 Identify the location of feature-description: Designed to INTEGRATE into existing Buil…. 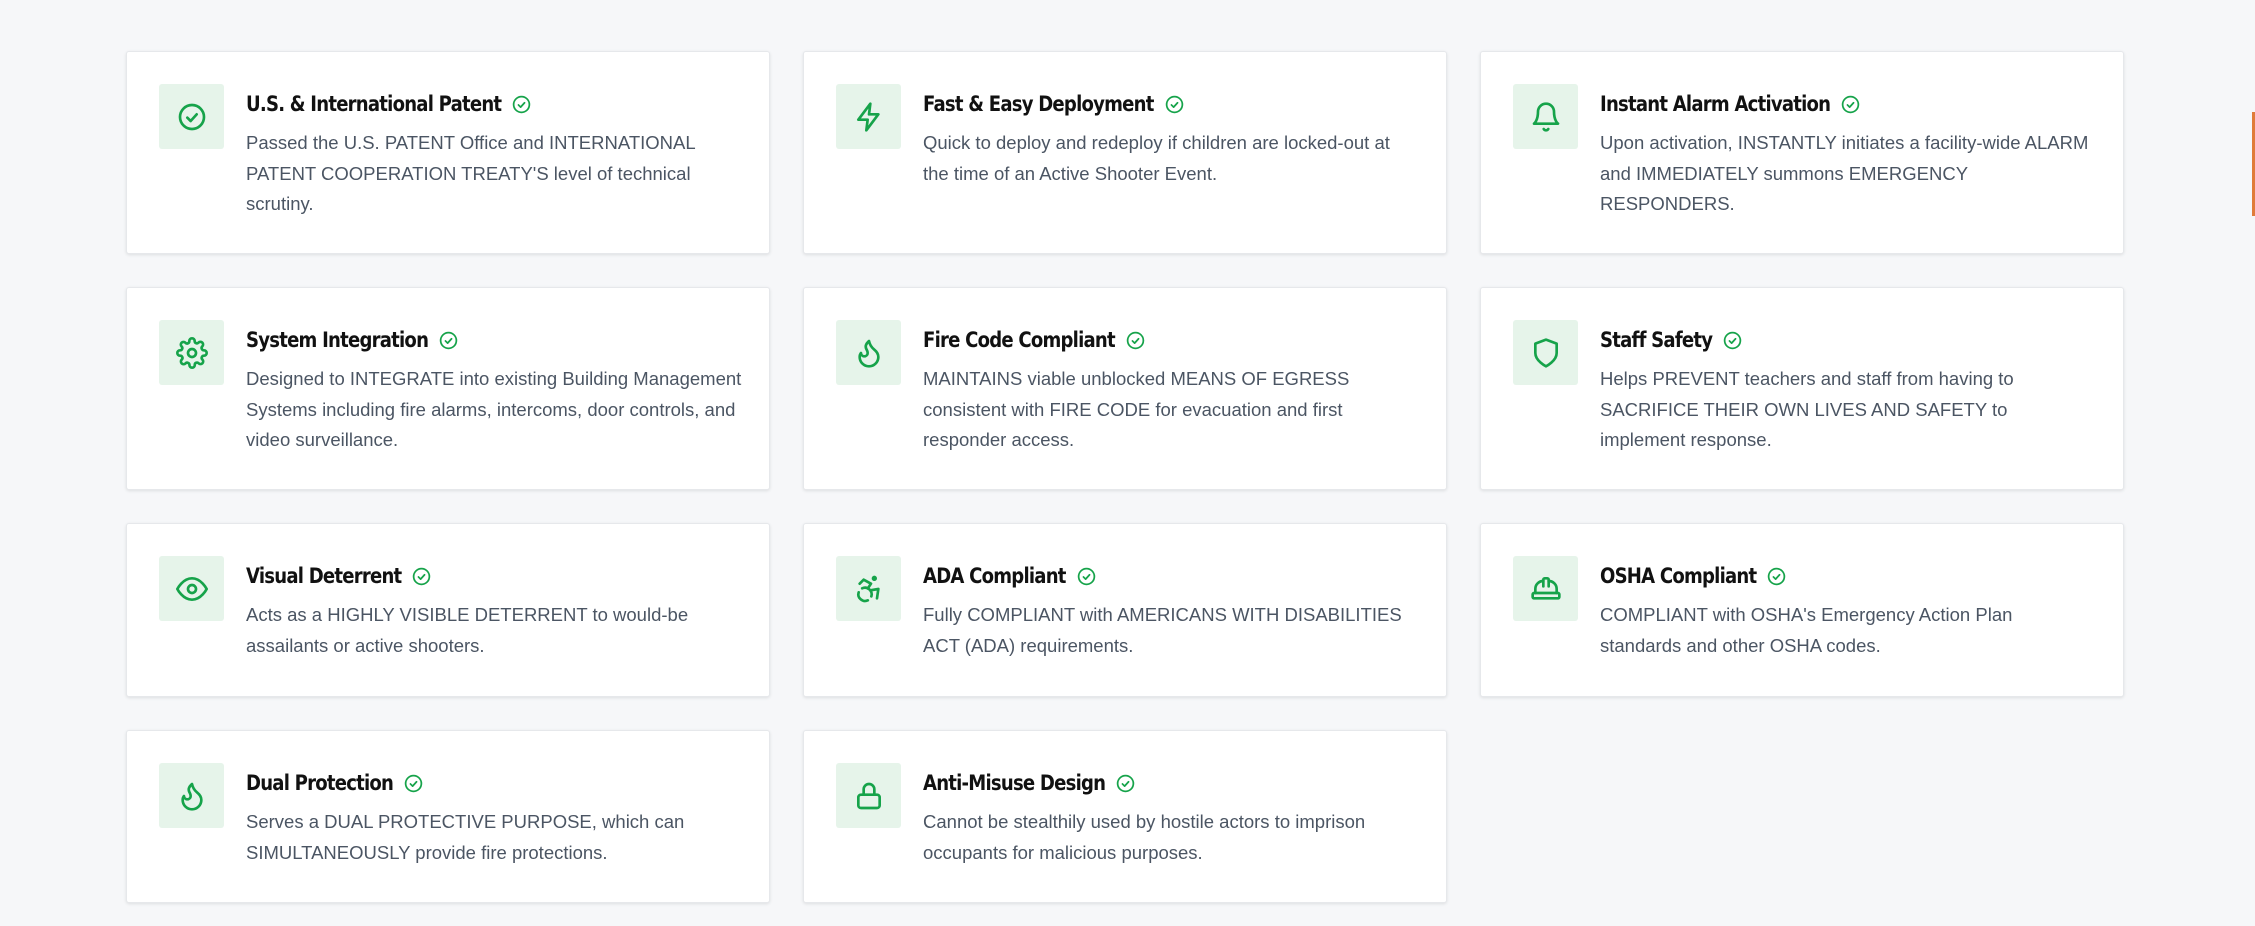
(494, 409).